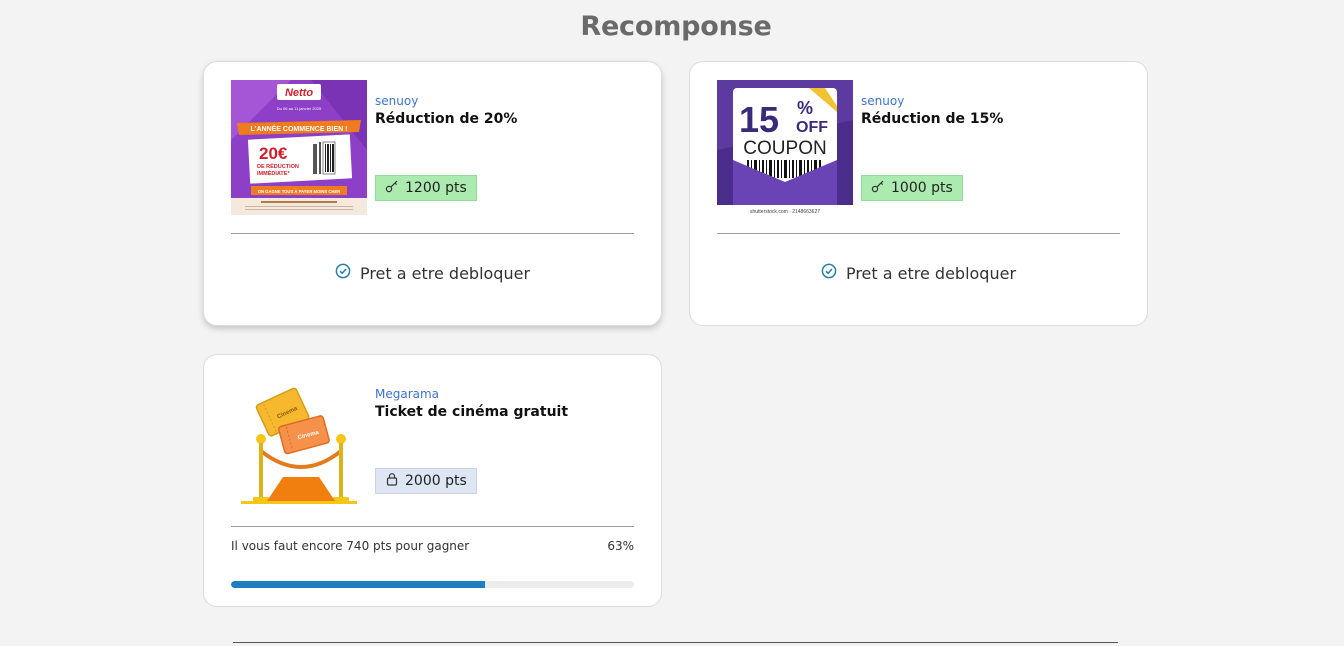 Image resolution: width=1344 pixels, height=646 pixels. I want to click on svg-text: L'ANNÉE COMMENCE BIEN !, so click(299, 128).